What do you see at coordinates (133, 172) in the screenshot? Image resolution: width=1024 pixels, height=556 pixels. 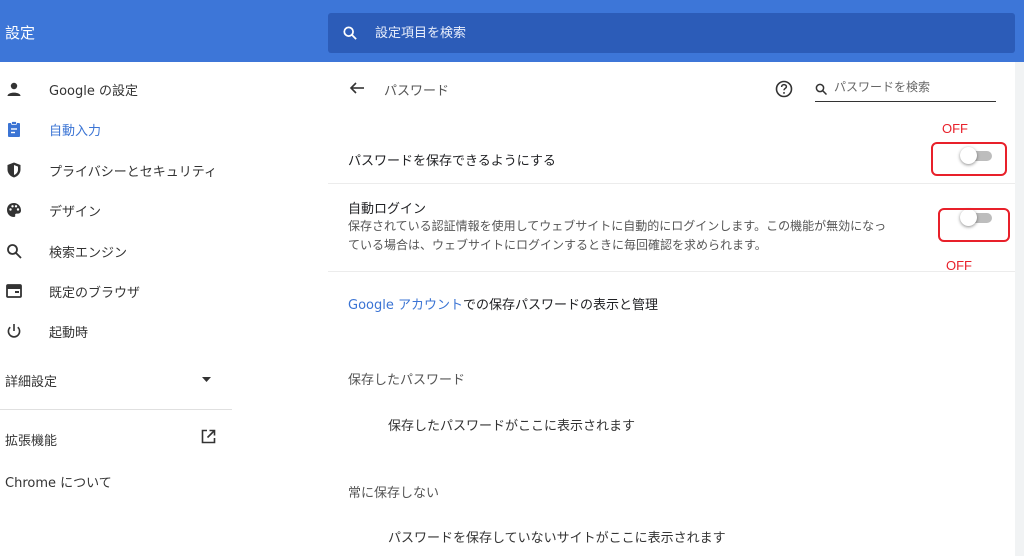 I see `sidebar-item-label: プライバシーとセキュリティ` at bounding box center [133, 172].